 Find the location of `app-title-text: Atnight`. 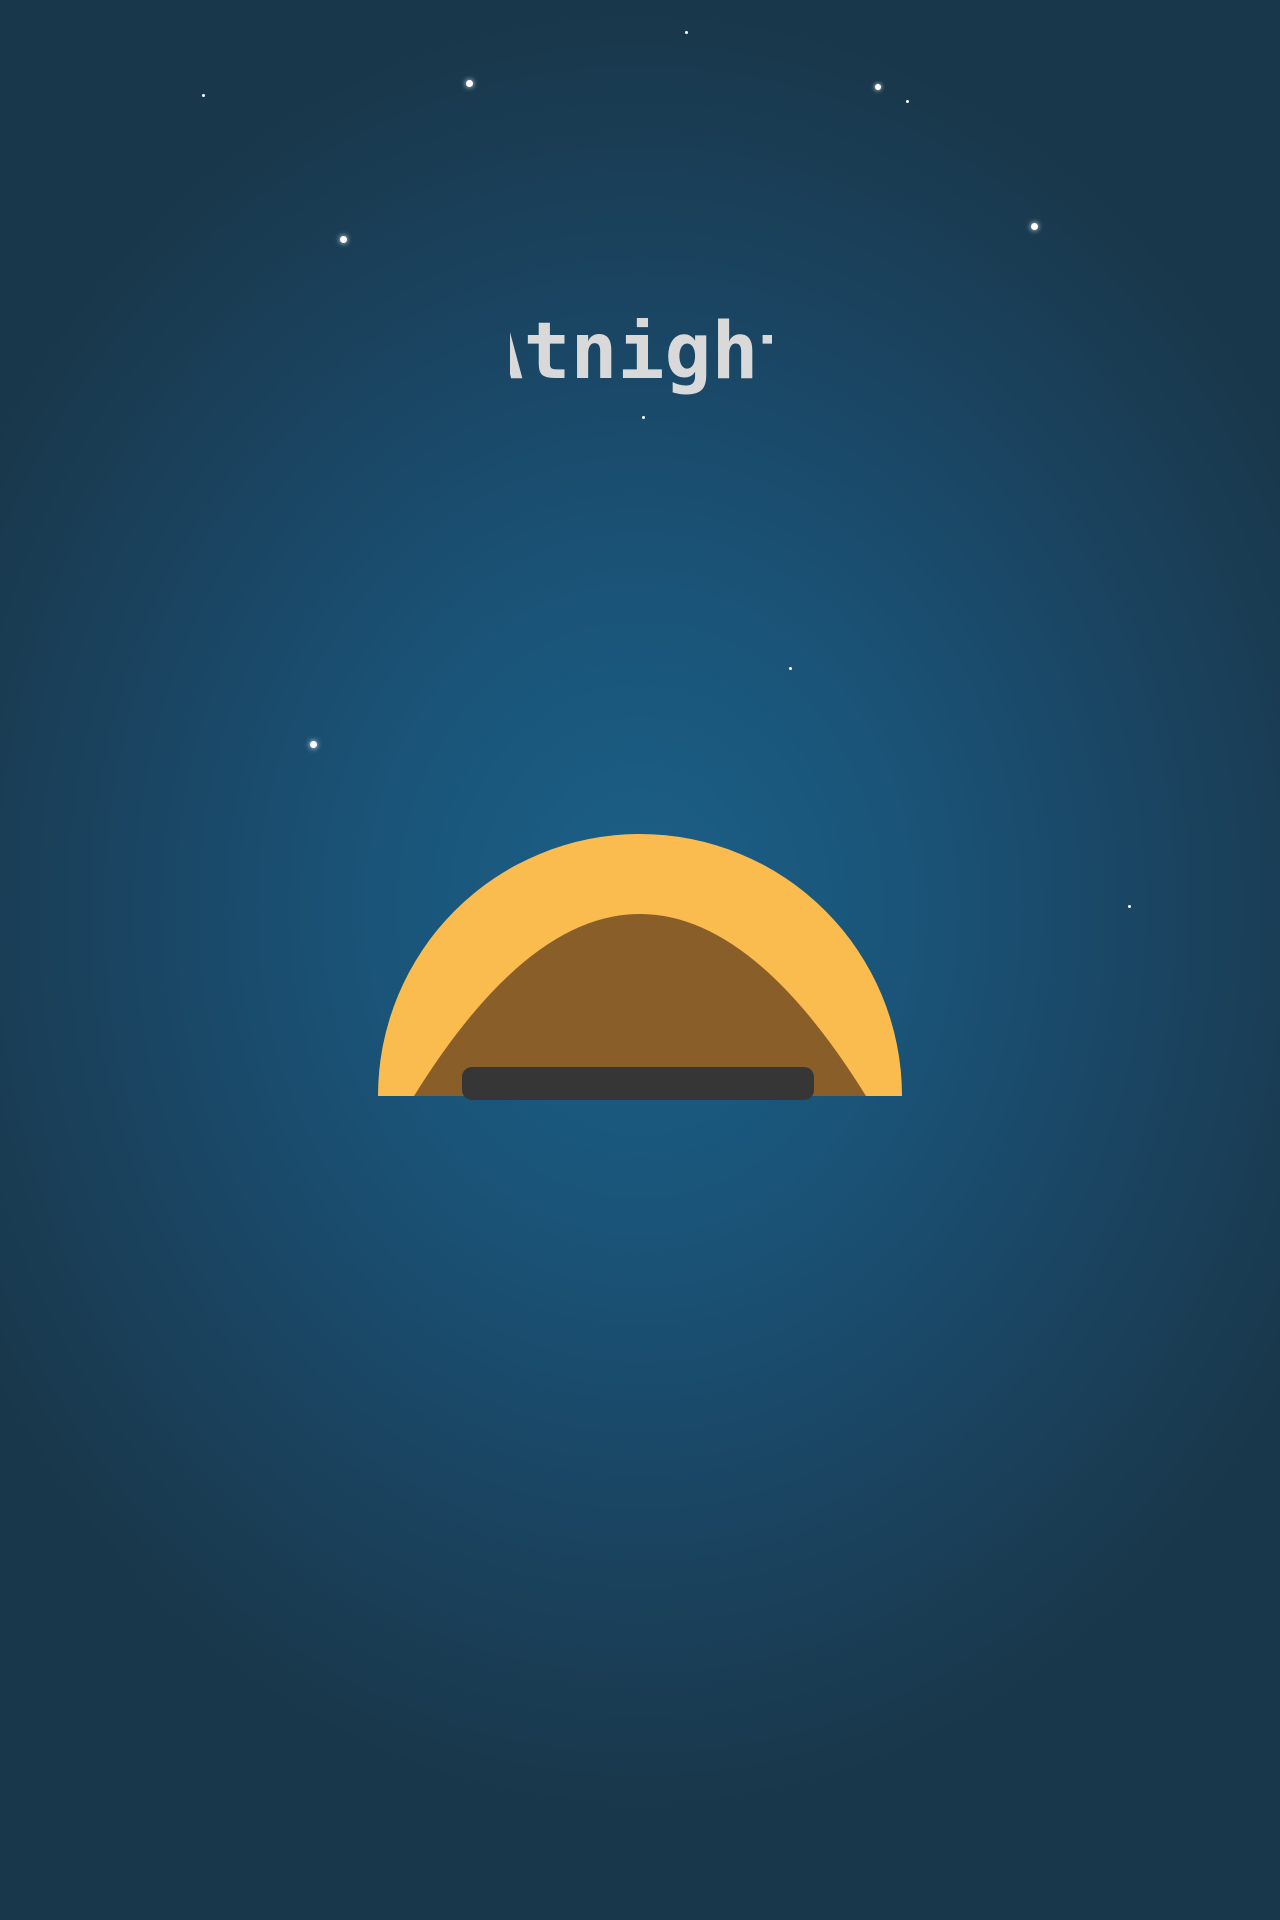

app-title-text: Atnight is located at coordinates (641, 357).